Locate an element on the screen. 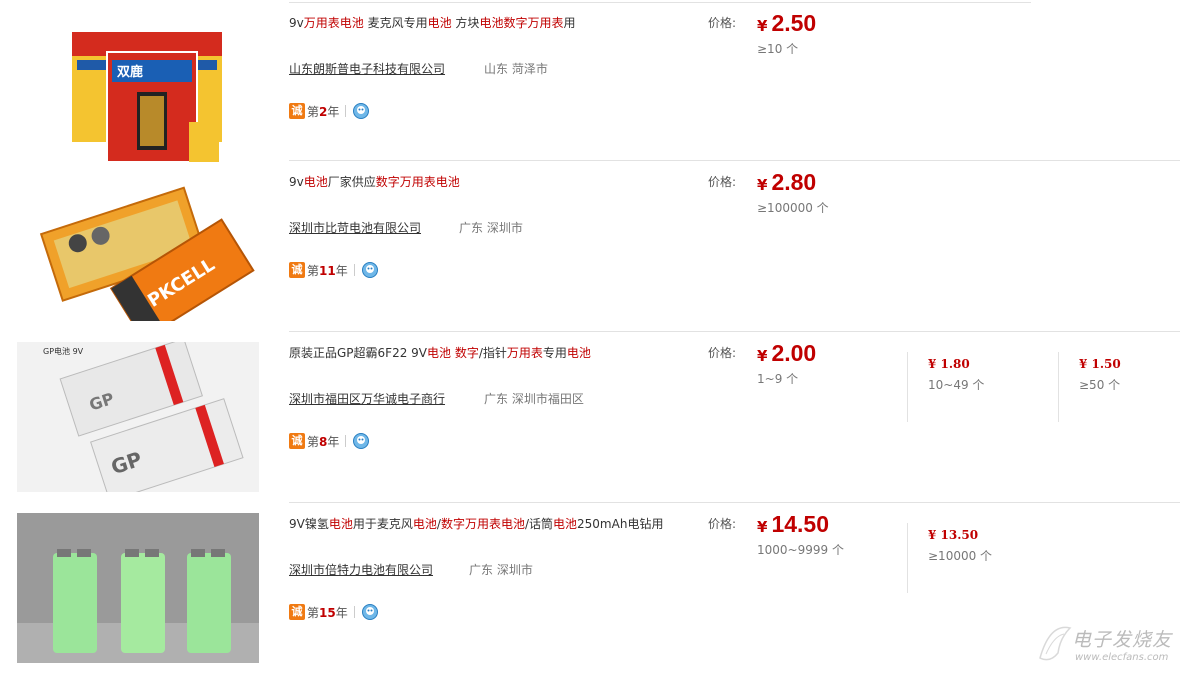 The width and height of the screenshot is (1180, 675). title-segment: 专用 is located at coordinates (554, 353).